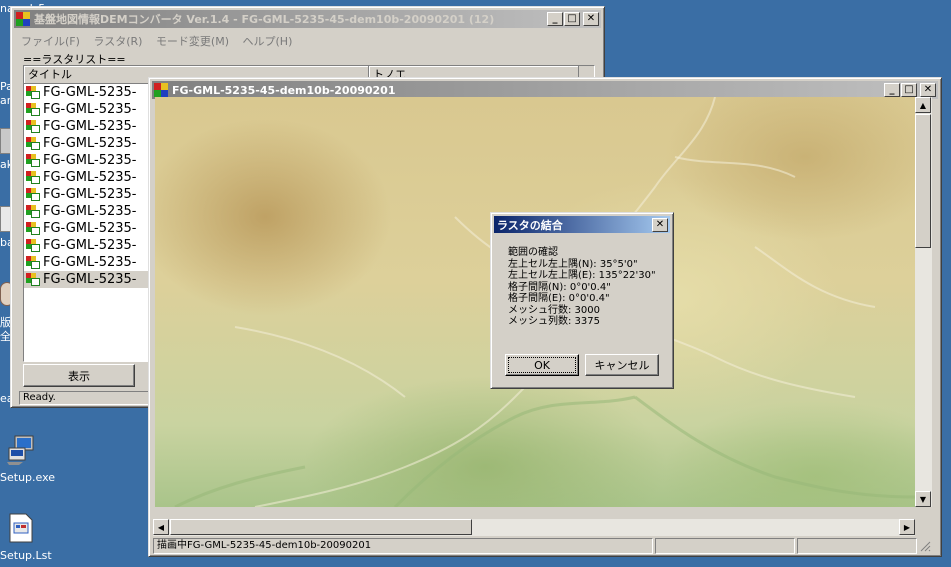 The image size is (951, 567). Describe the element at coordinates (192, 41) in the screenshot. I see `menu-mode: モード変更(M)` at that location.